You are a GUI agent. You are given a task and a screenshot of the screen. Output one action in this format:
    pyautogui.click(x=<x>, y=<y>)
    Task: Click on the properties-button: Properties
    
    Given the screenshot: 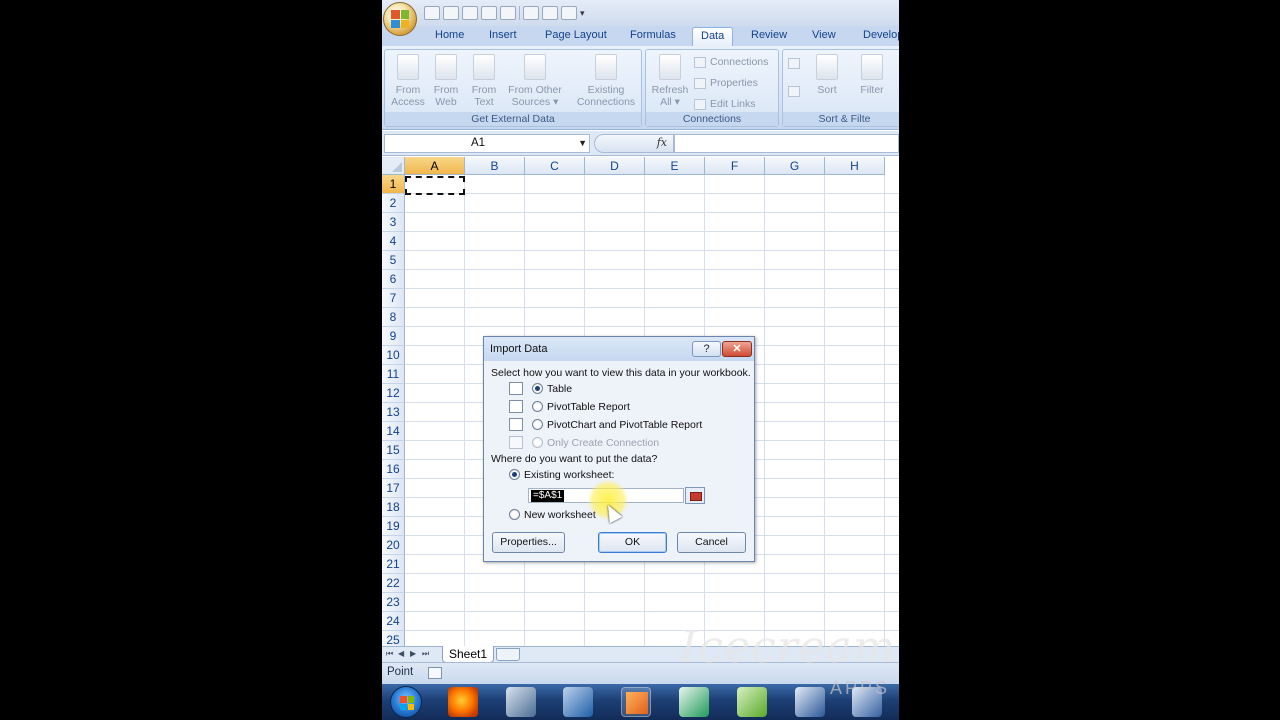 What is the action you would take?
    pyautogui.click(x=726, y=83)
    